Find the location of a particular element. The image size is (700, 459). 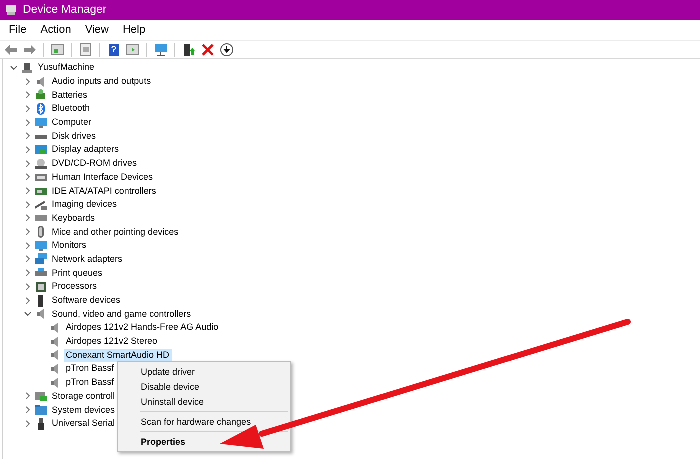

tree-item: YusufMachine is located at coordinates (66, 67).